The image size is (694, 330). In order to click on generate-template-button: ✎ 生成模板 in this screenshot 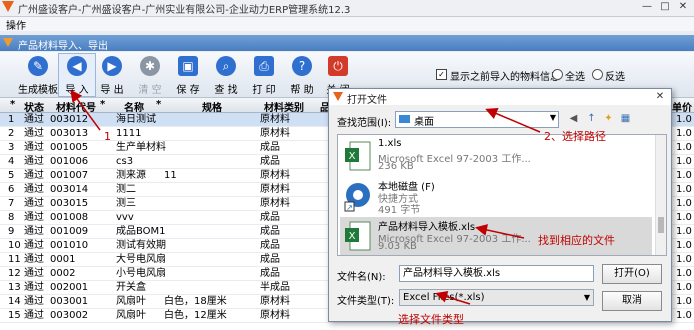, I will do `click(38, 75)`.